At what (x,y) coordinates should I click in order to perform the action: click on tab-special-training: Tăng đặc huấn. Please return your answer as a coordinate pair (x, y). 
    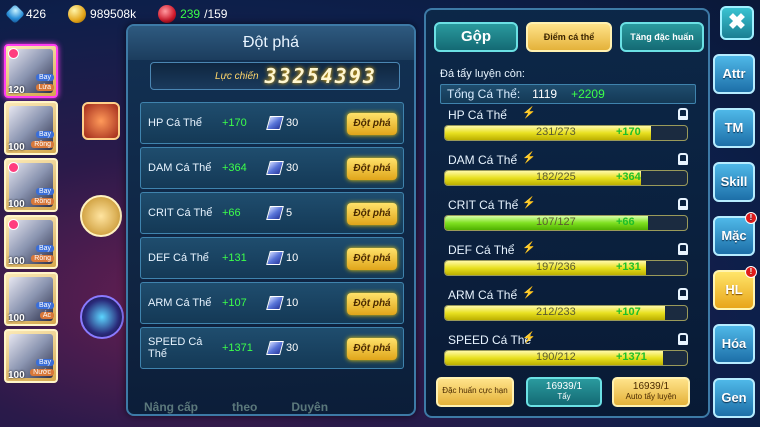
    Looking at the image, I should click on (662, 37).